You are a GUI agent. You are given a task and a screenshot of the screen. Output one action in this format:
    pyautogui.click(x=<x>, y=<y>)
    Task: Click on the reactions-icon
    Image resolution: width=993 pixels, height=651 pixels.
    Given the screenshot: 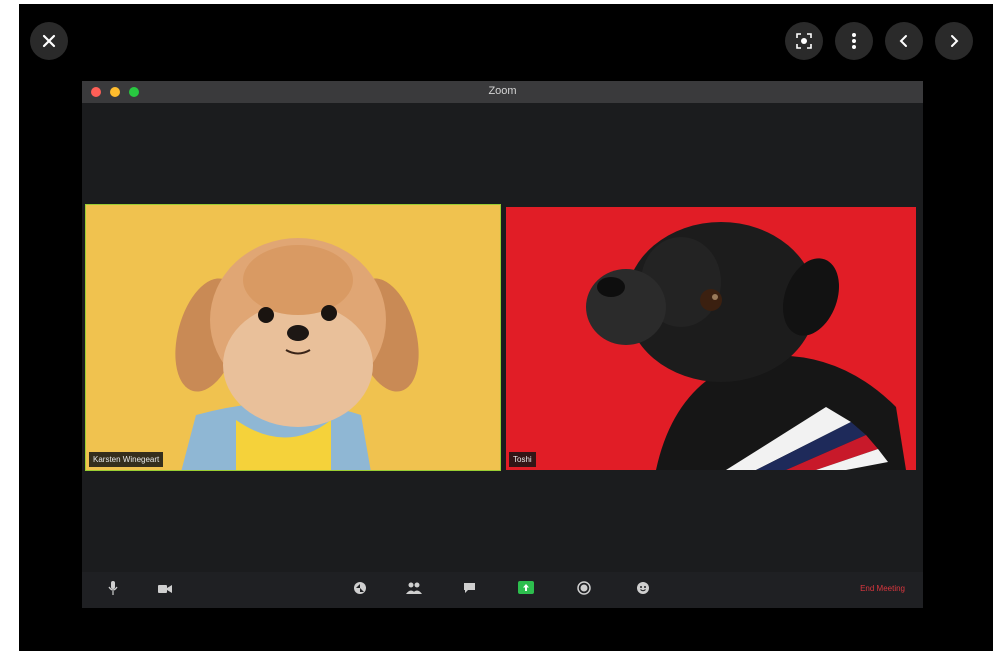 What is the action you would take?
    pyautogui.click(x=643, y=590)
    